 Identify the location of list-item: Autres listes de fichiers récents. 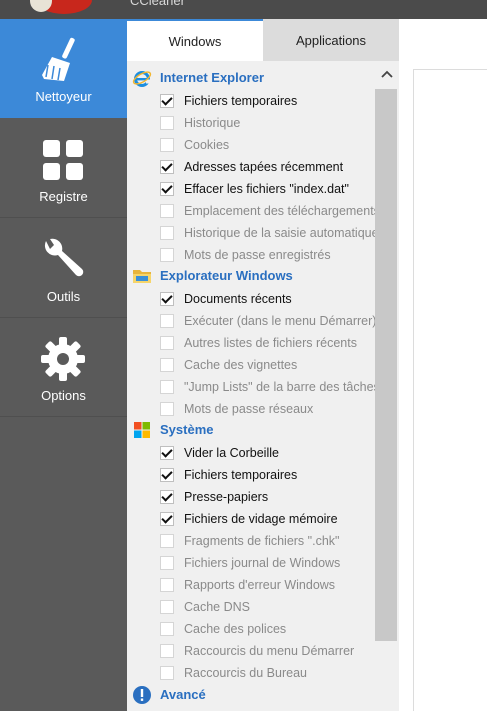
(251, 343).